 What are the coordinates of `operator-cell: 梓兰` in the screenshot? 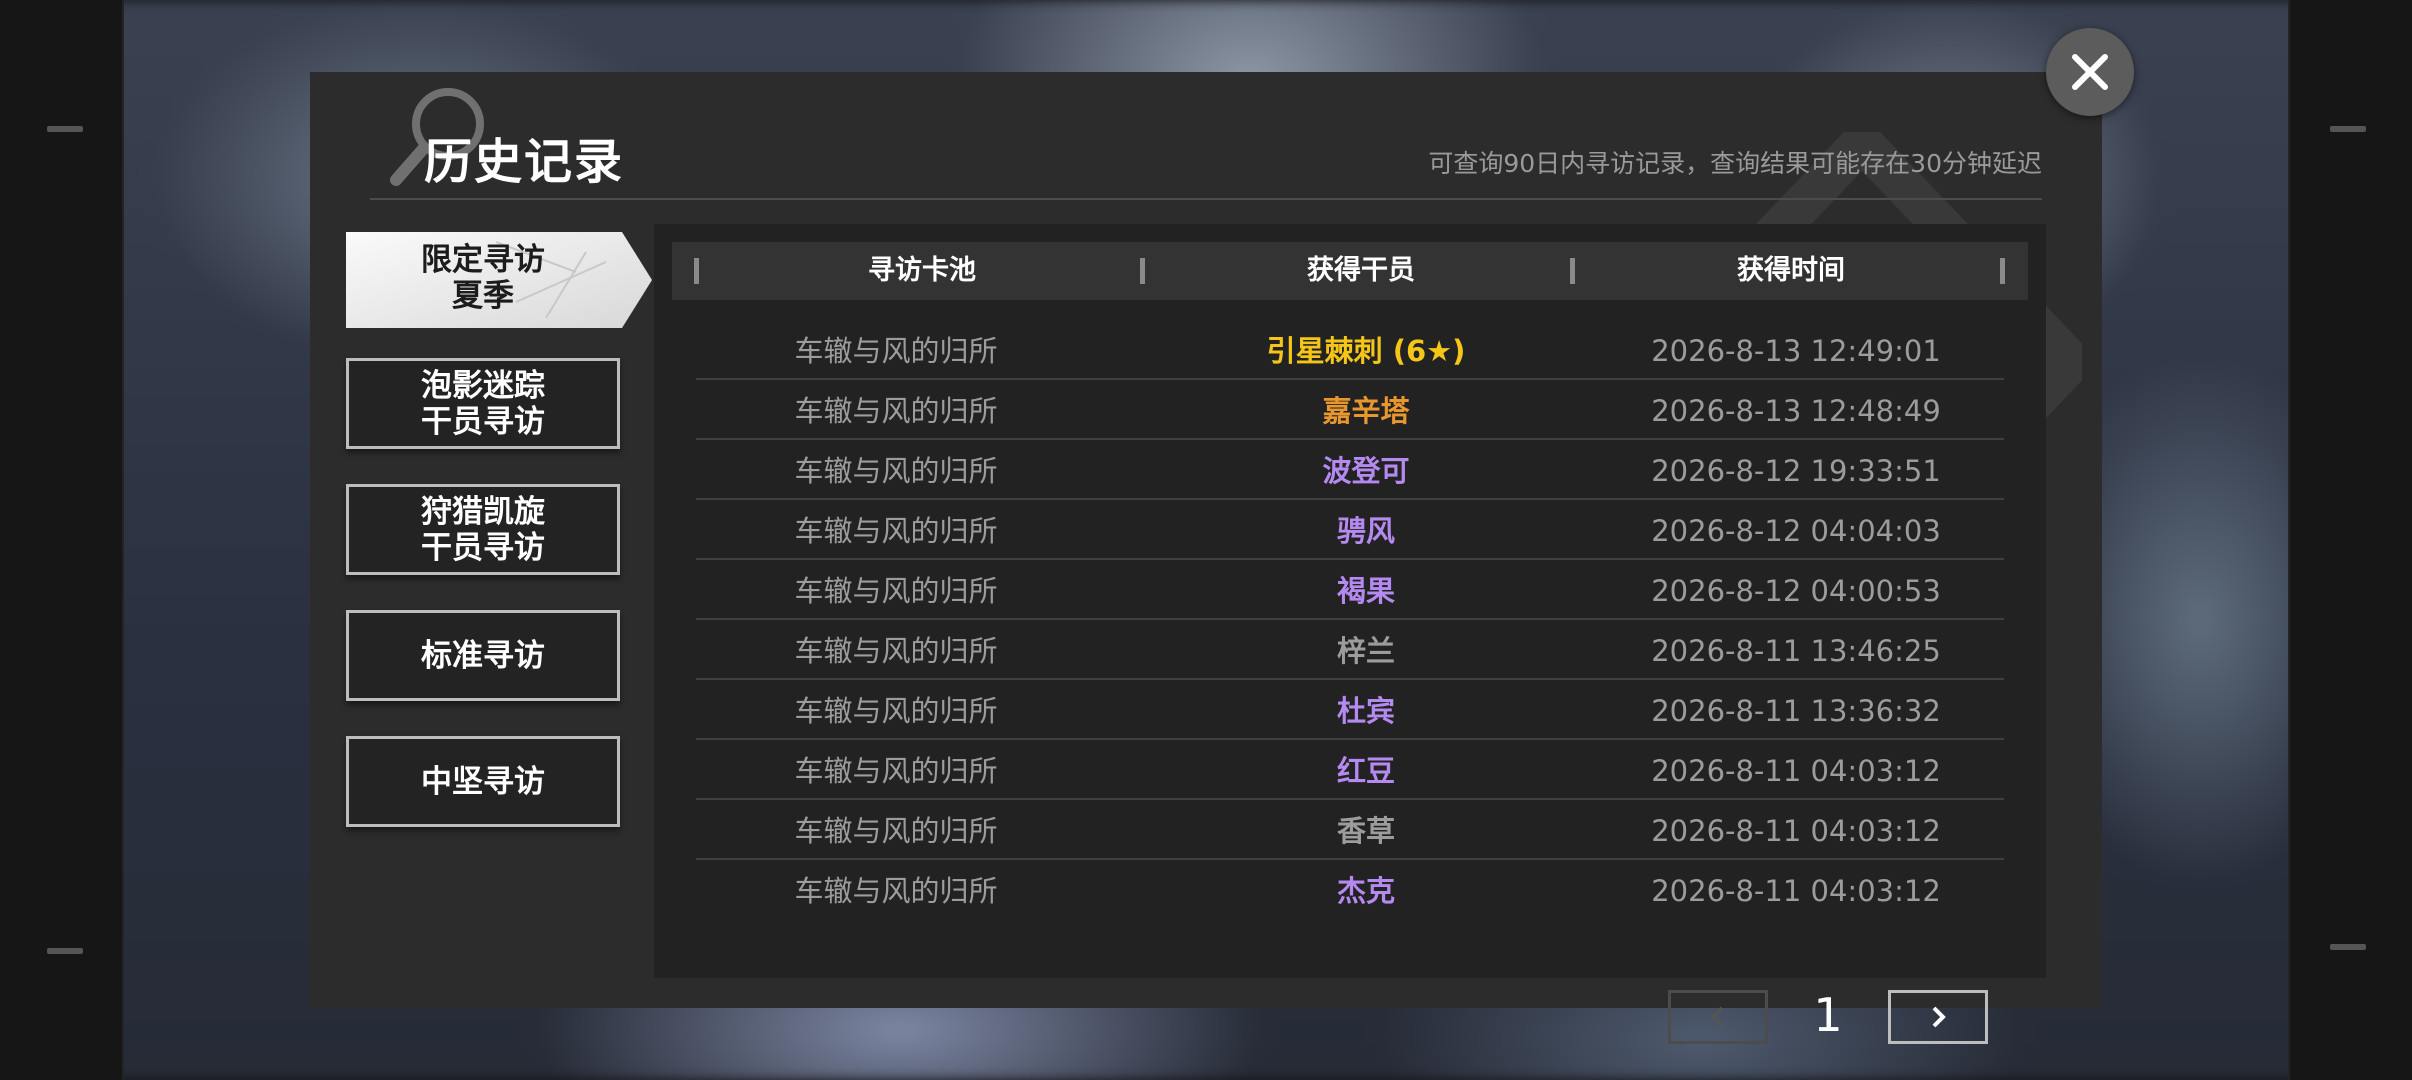 It's located at (1365, 651).